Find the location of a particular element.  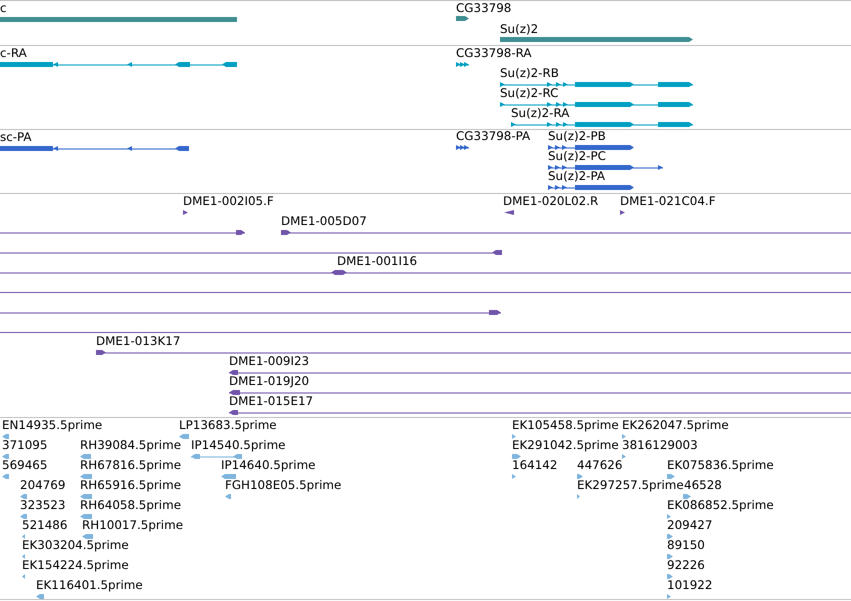

feature-label: 3816129003 is located at coordinates (660, 445).